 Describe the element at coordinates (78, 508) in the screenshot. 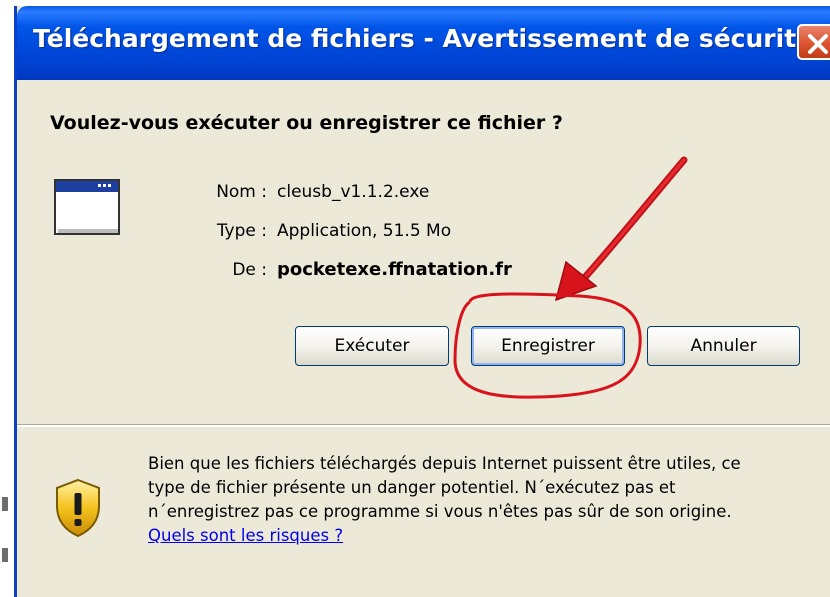

I see `warning-shield-icon` at that location.